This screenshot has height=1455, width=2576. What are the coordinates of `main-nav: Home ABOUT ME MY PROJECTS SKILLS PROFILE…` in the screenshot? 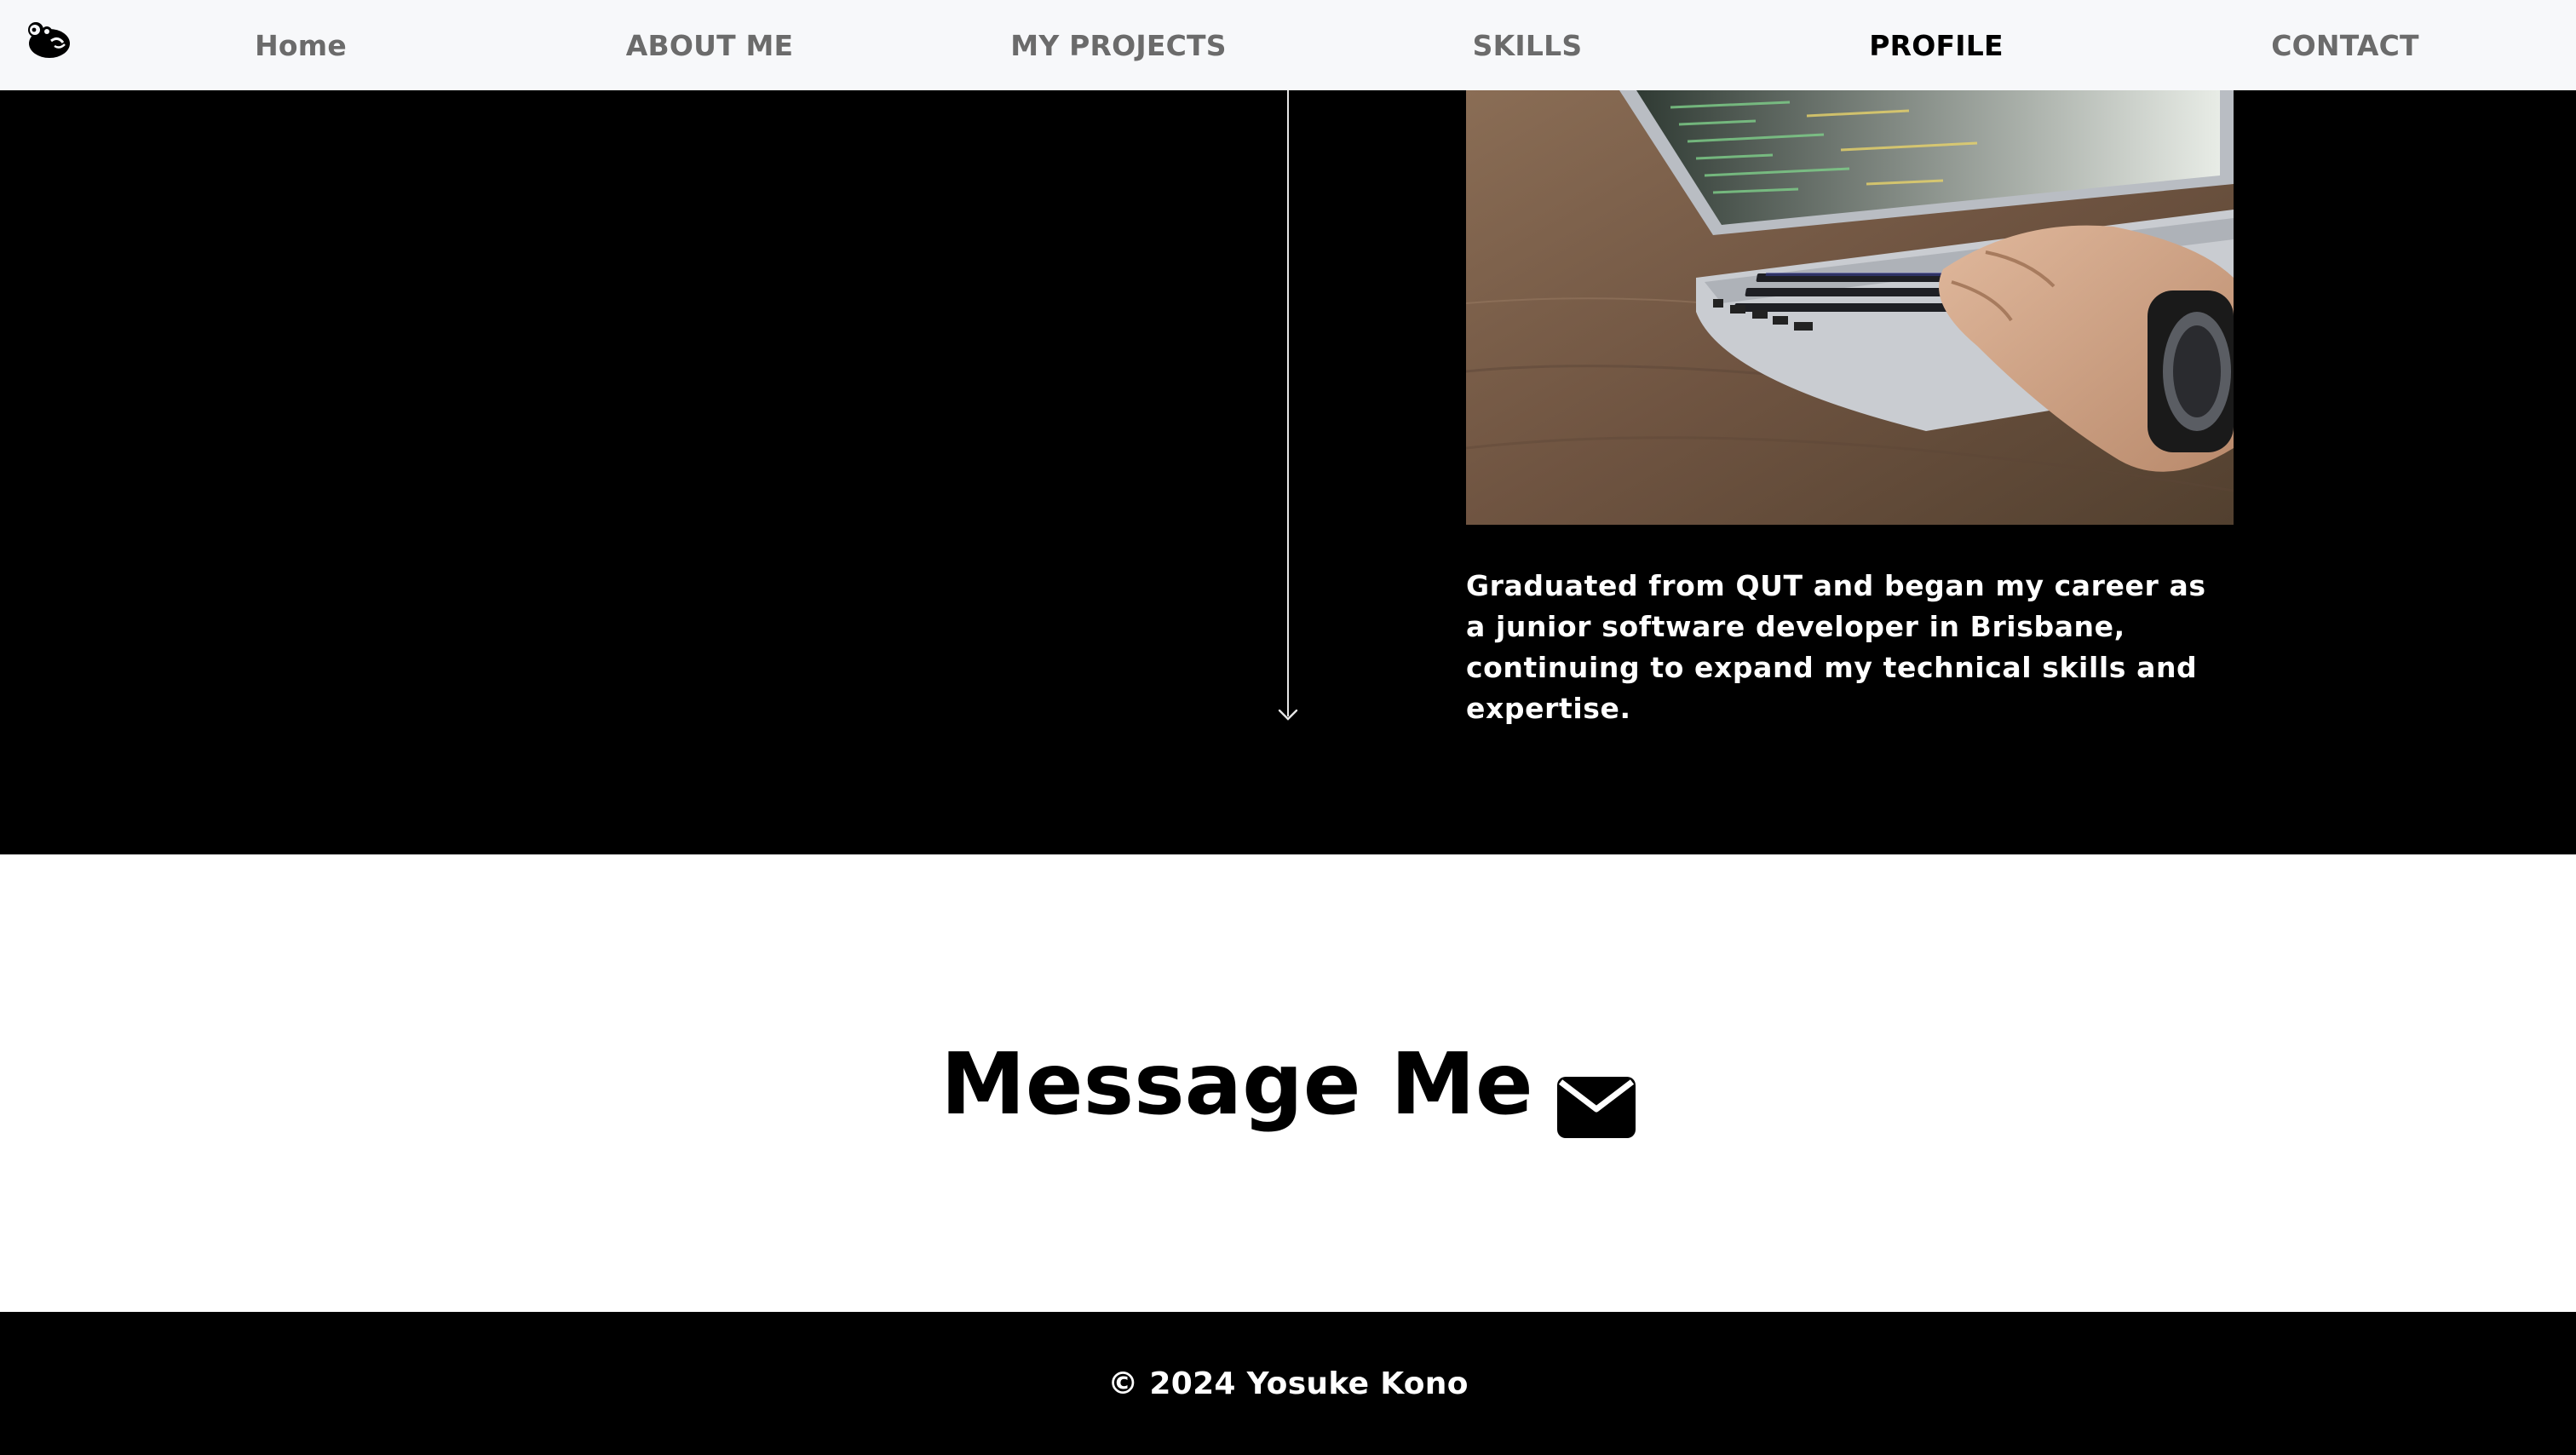 It's located at (1323, 45).